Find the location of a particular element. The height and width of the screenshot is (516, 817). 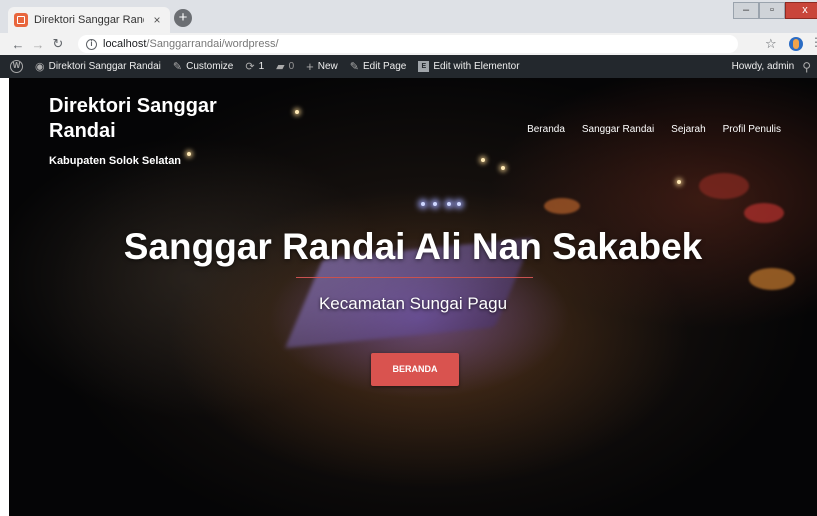

edit-elementor-label: Edit with Elementor is located at coordinates (476, 66).